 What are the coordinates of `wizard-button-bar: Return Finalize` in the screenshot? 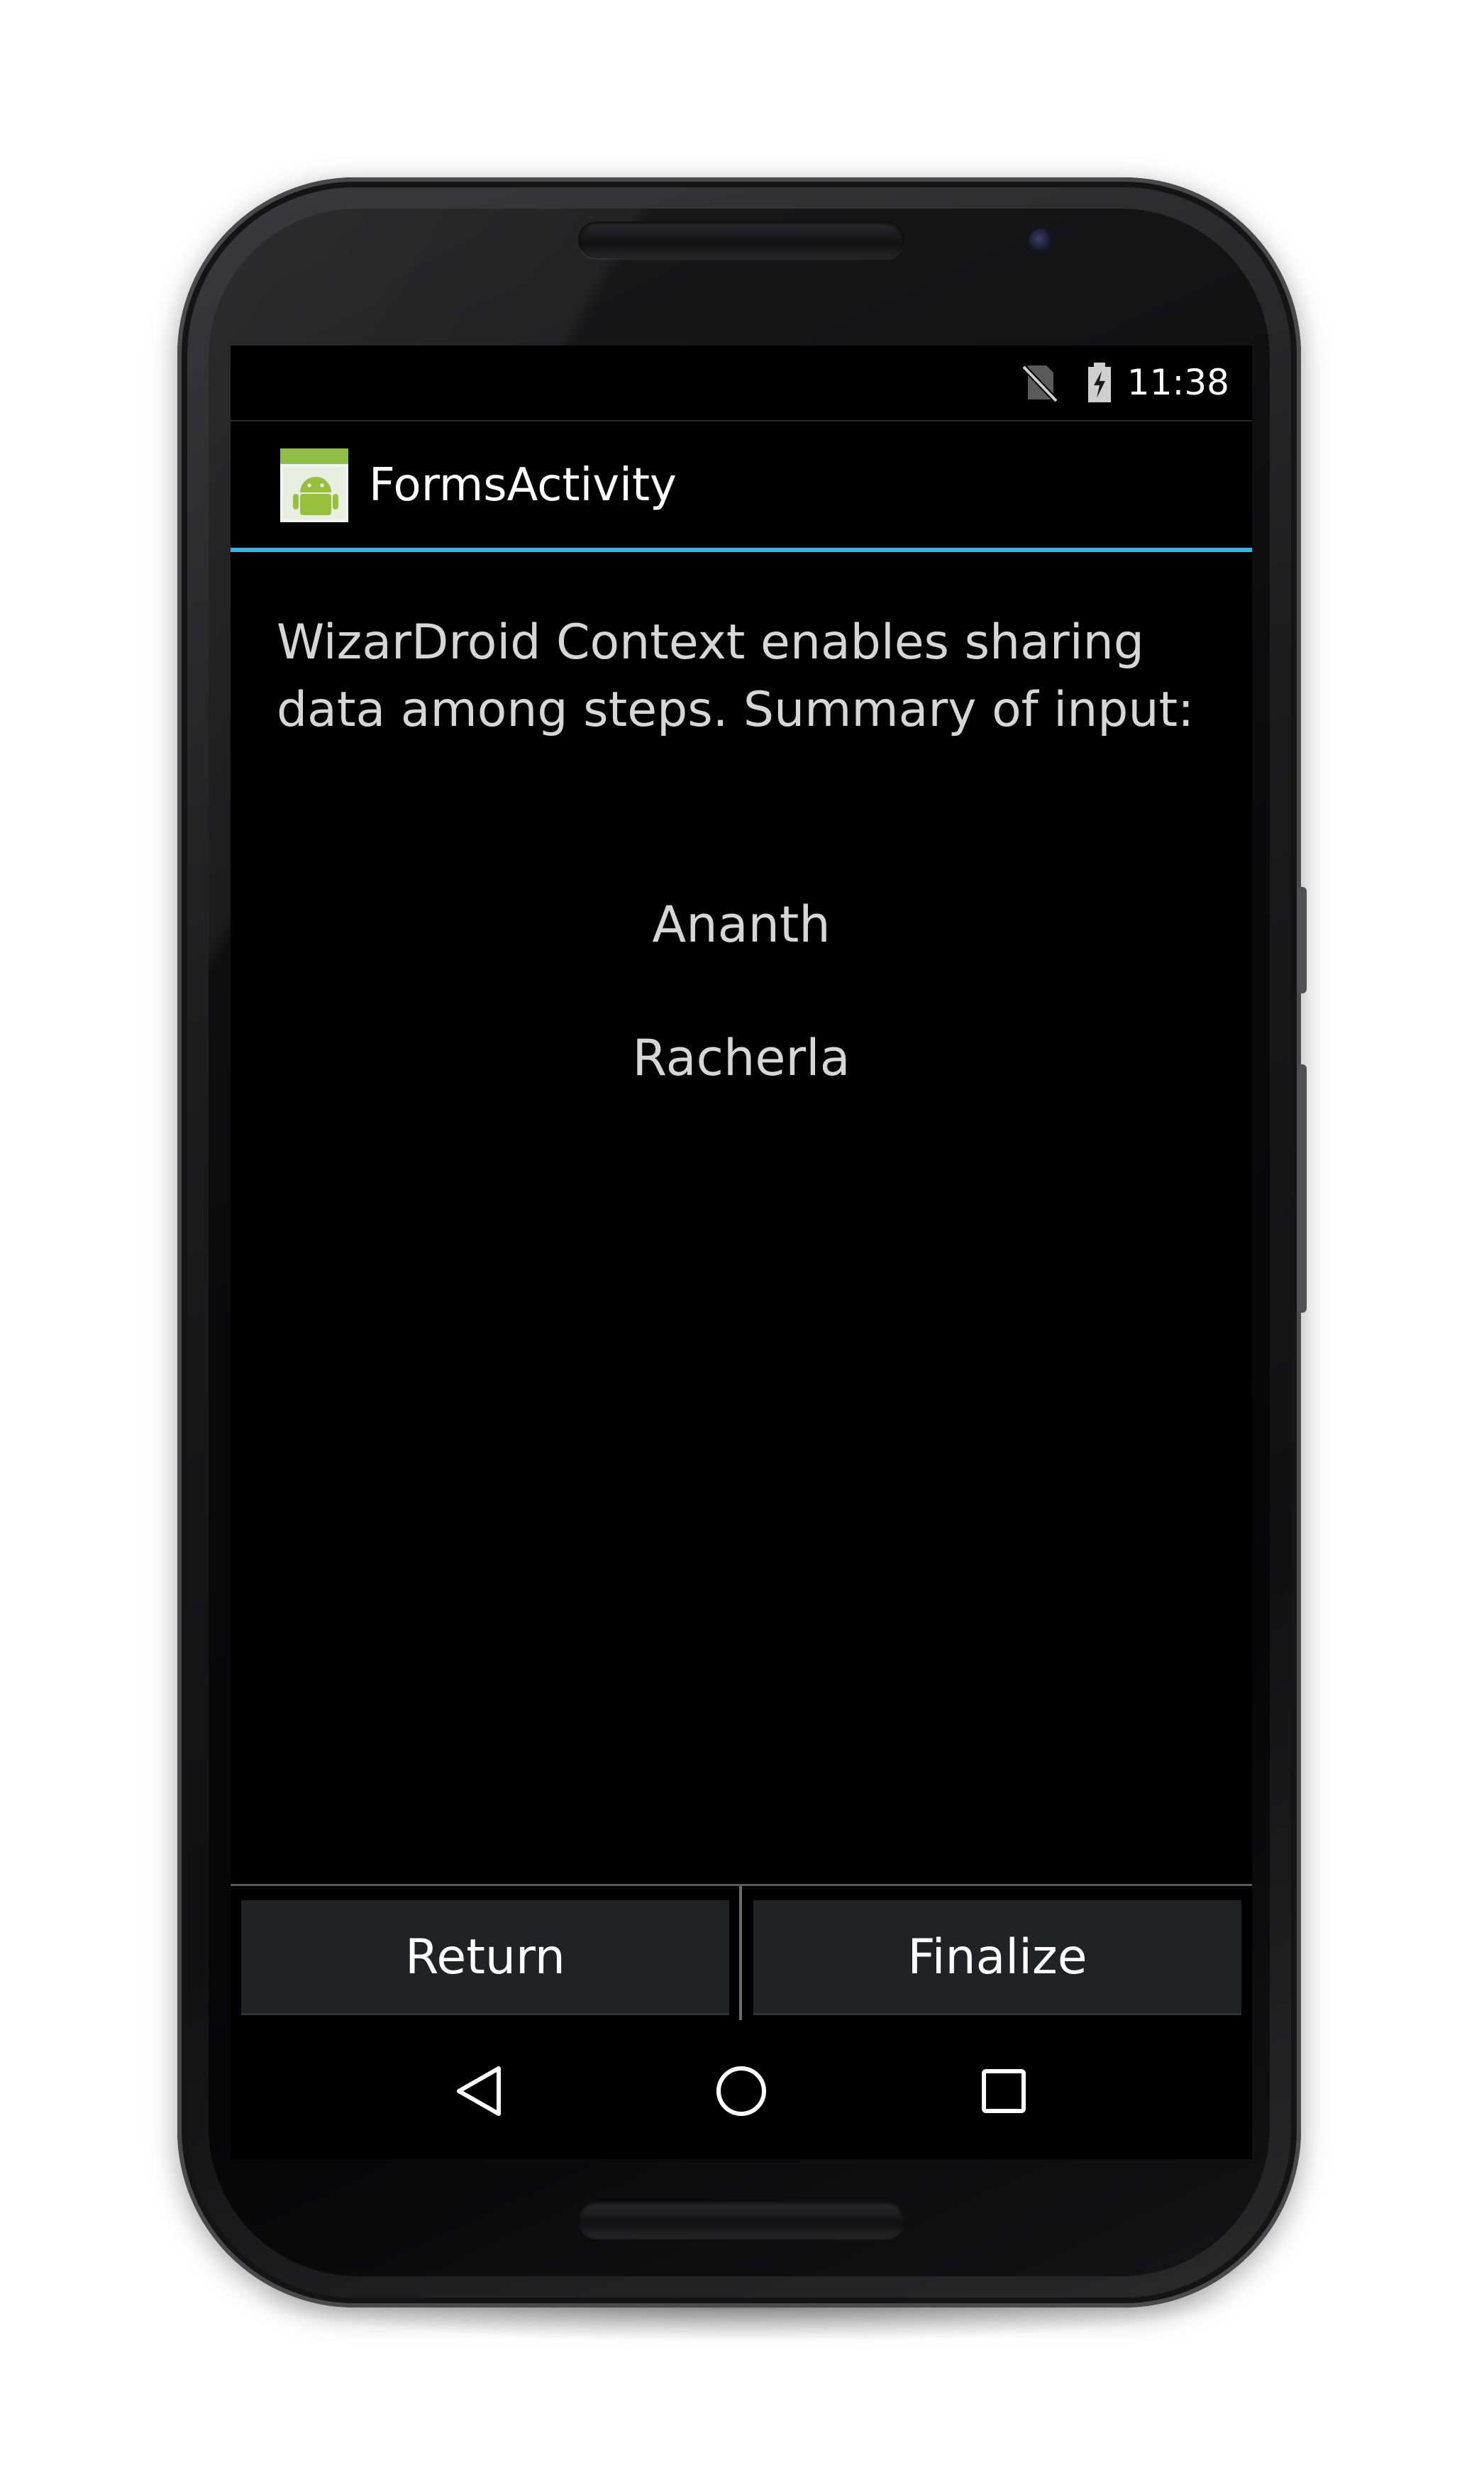 It's located at (741, 1952).